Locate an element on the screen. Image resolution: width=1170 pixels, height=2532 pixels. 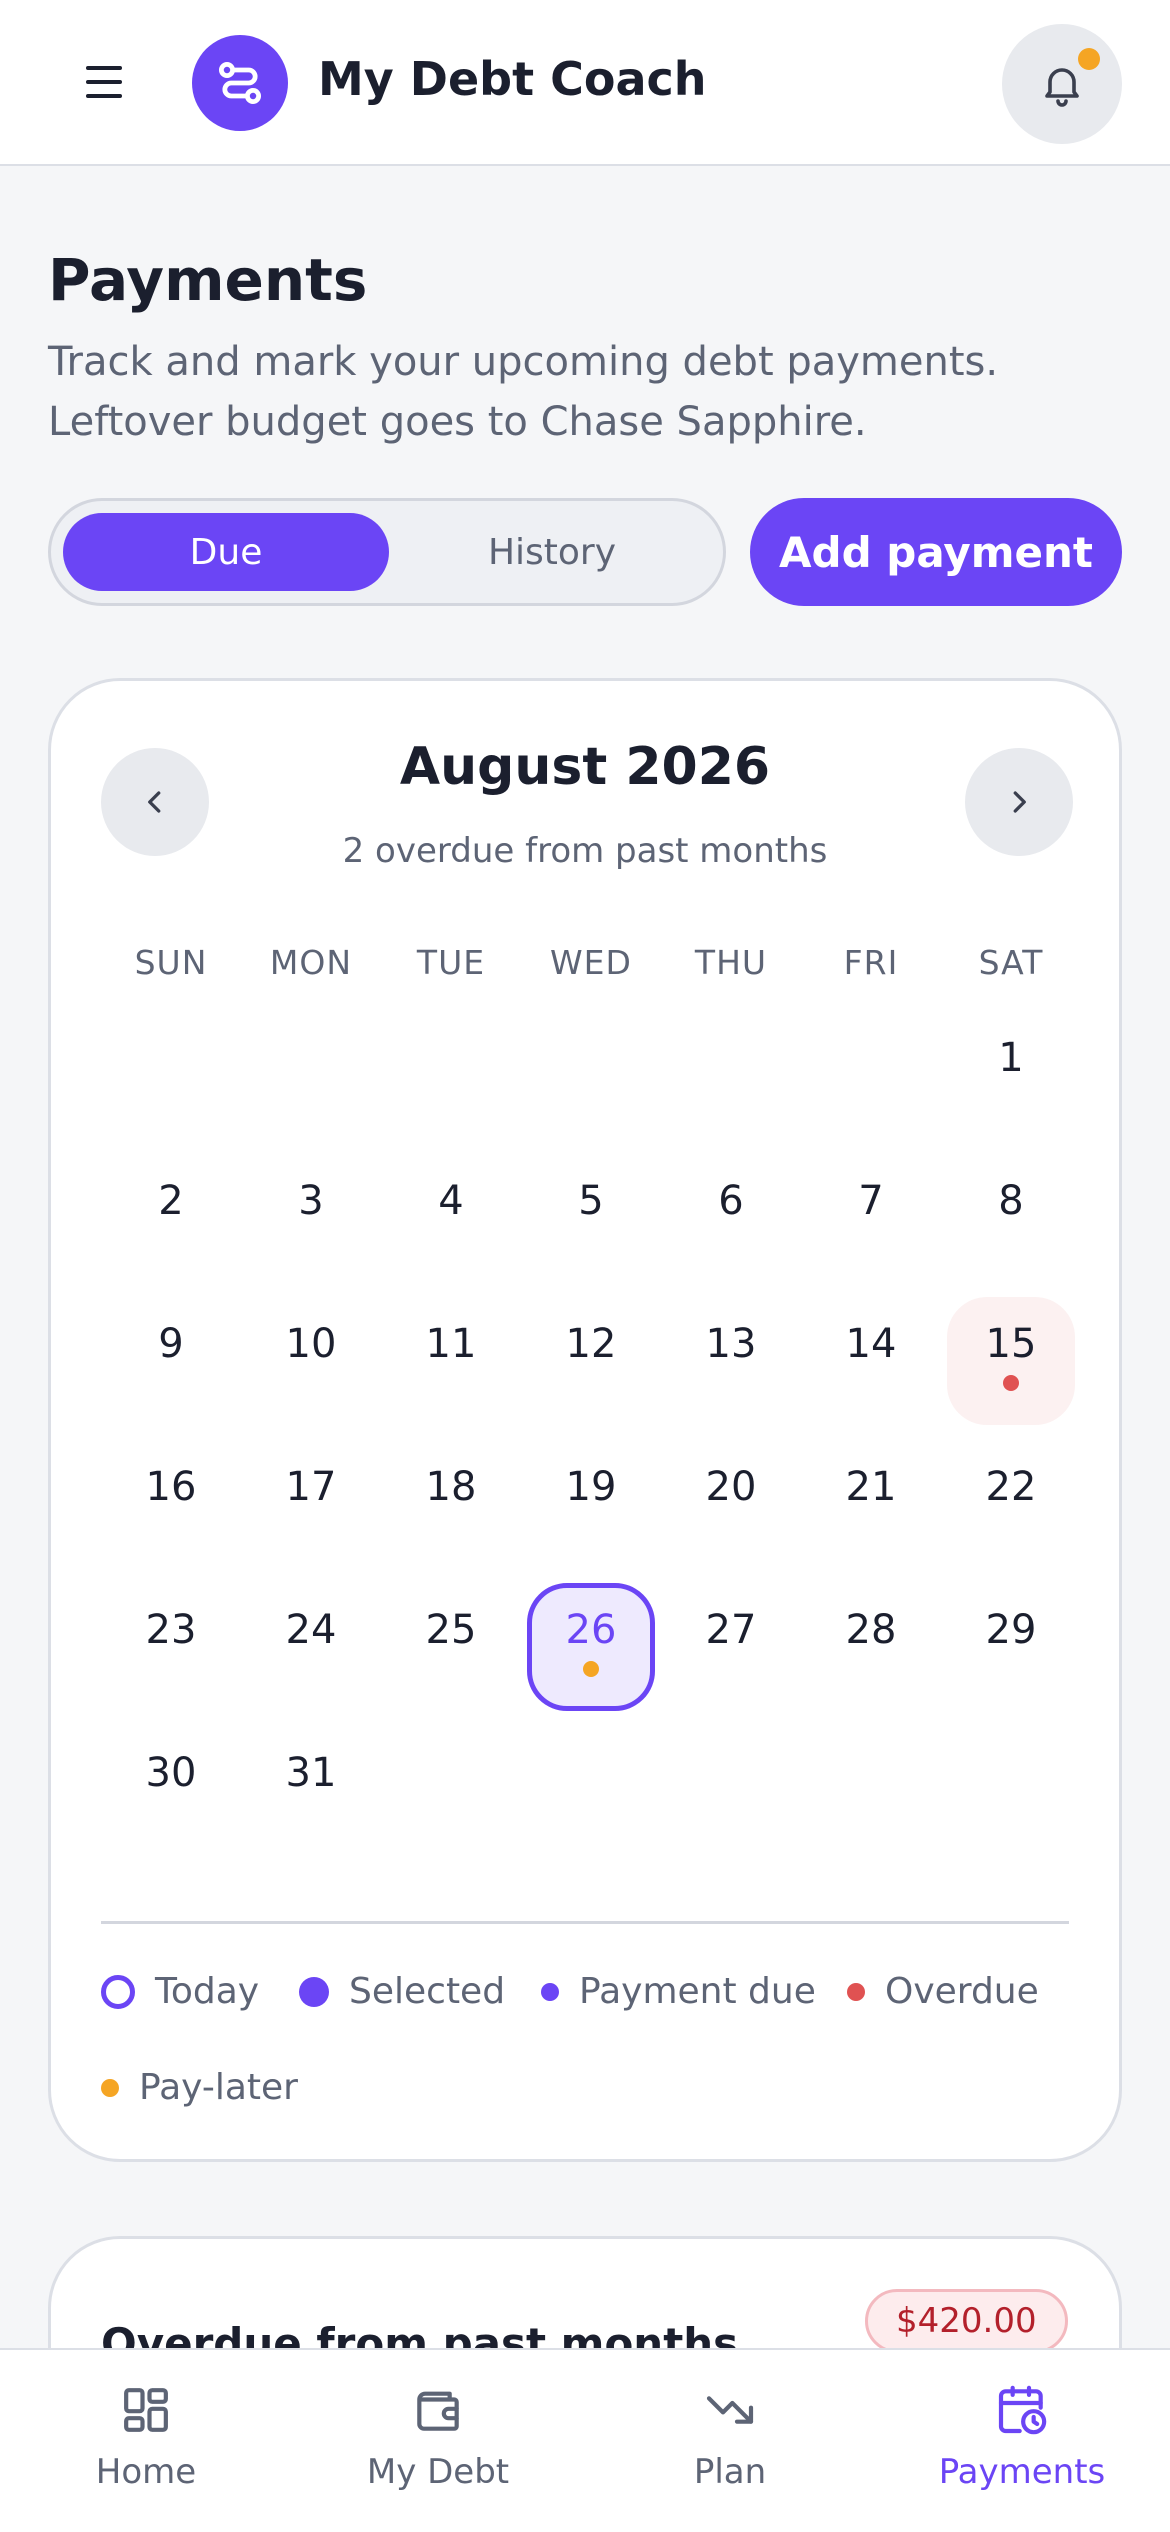
chevron-right-icon is located at coordinates (1019, 802).